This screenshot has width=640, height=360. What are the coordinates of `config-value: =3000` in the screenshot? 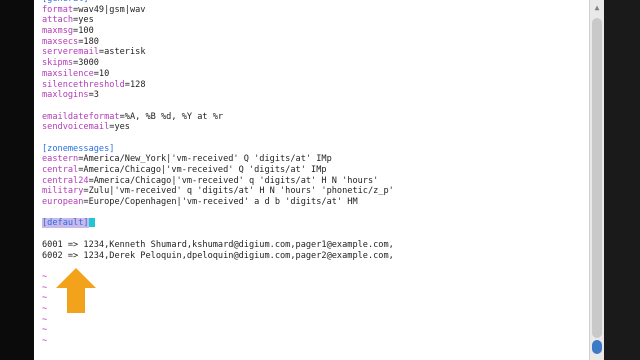 It's located at (86, 63).